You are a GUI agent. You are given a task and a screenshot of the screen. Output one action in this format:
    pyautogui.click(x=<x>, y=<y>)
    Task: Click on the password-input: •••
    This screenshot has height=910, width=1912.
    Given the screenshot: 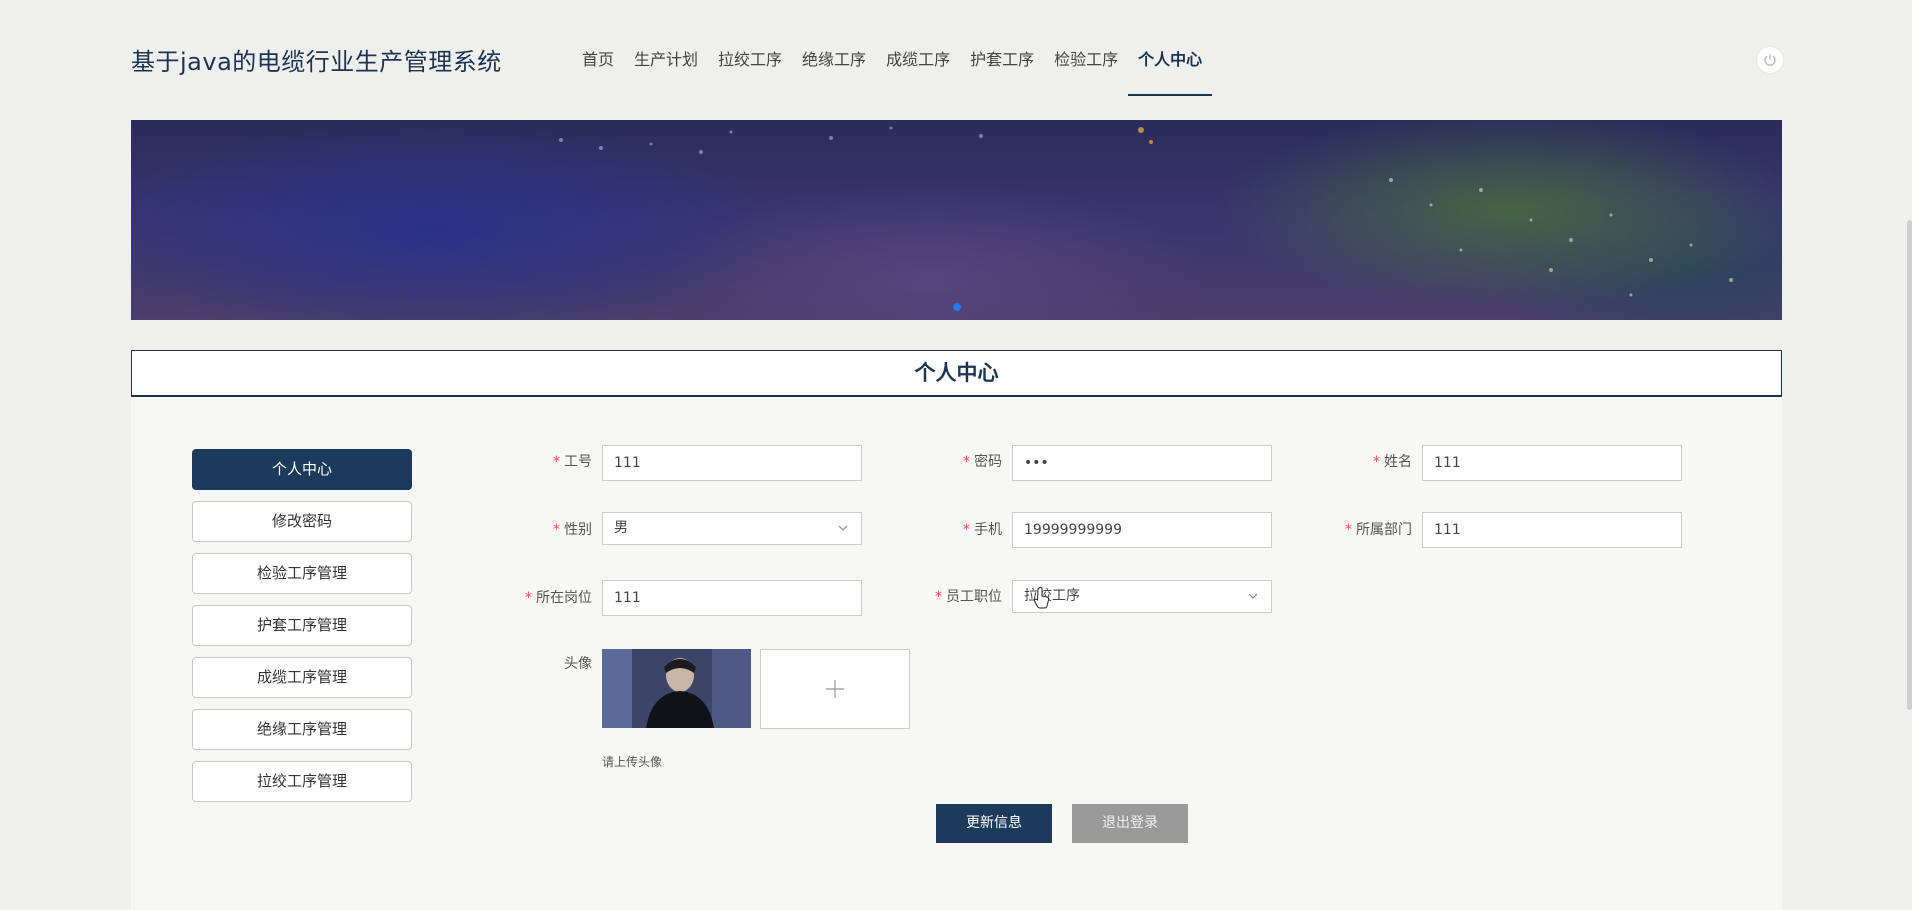 What is the action you would take?
    pyautogui.click(x=1142, y=463)
    